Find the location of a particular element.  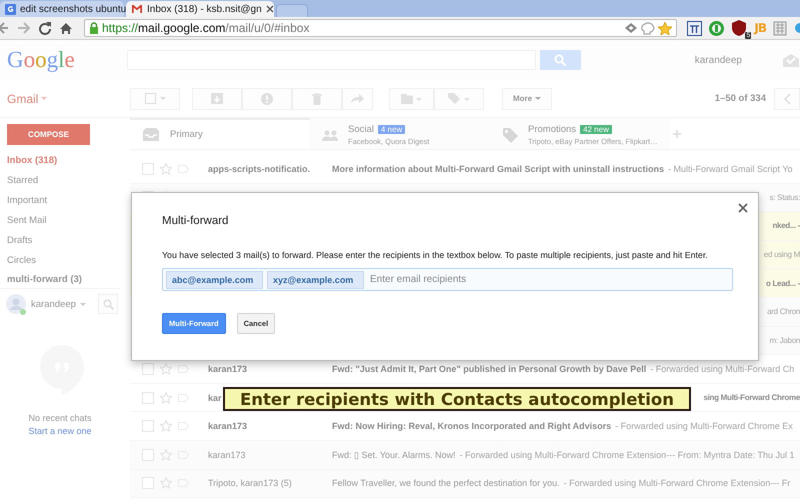

sidebar-item: Sent Mail is located at coordinates (65, 220).